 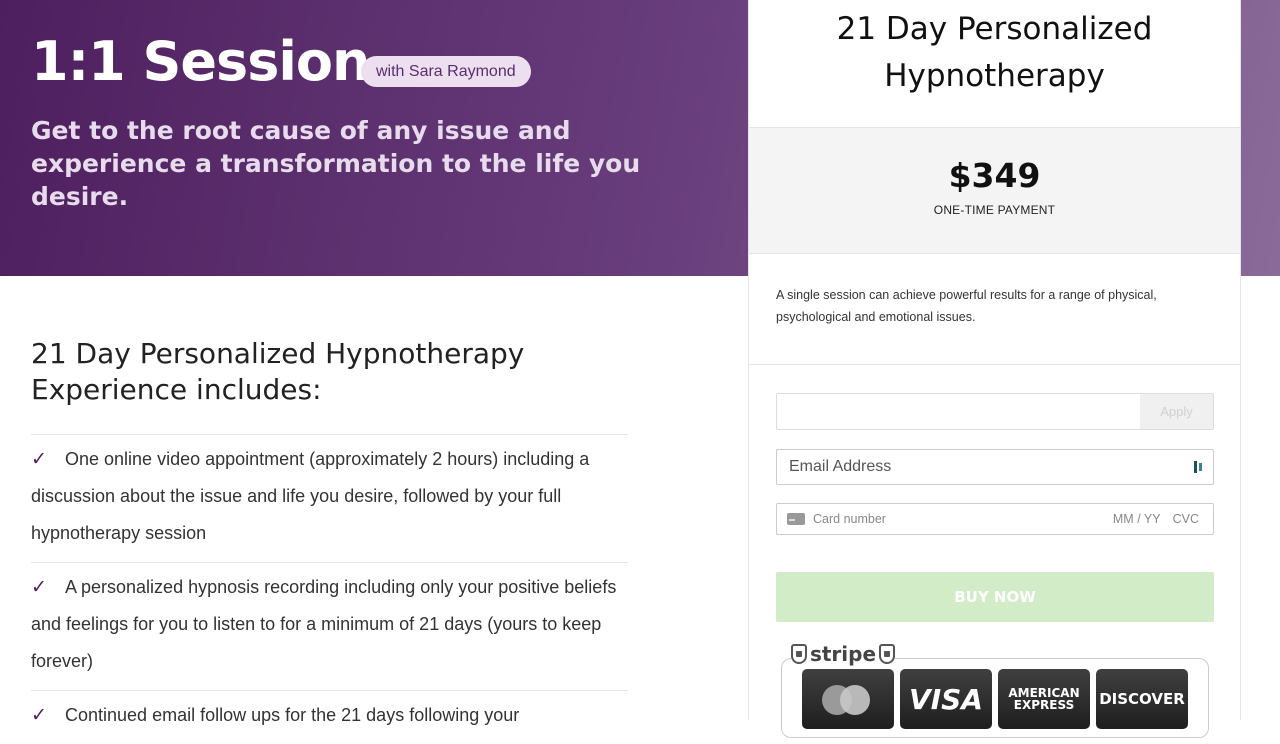 What do you see at coordinates (796, 519) in the screenshot?
I see `credit-card-icon` at bounding box center [796, 519].